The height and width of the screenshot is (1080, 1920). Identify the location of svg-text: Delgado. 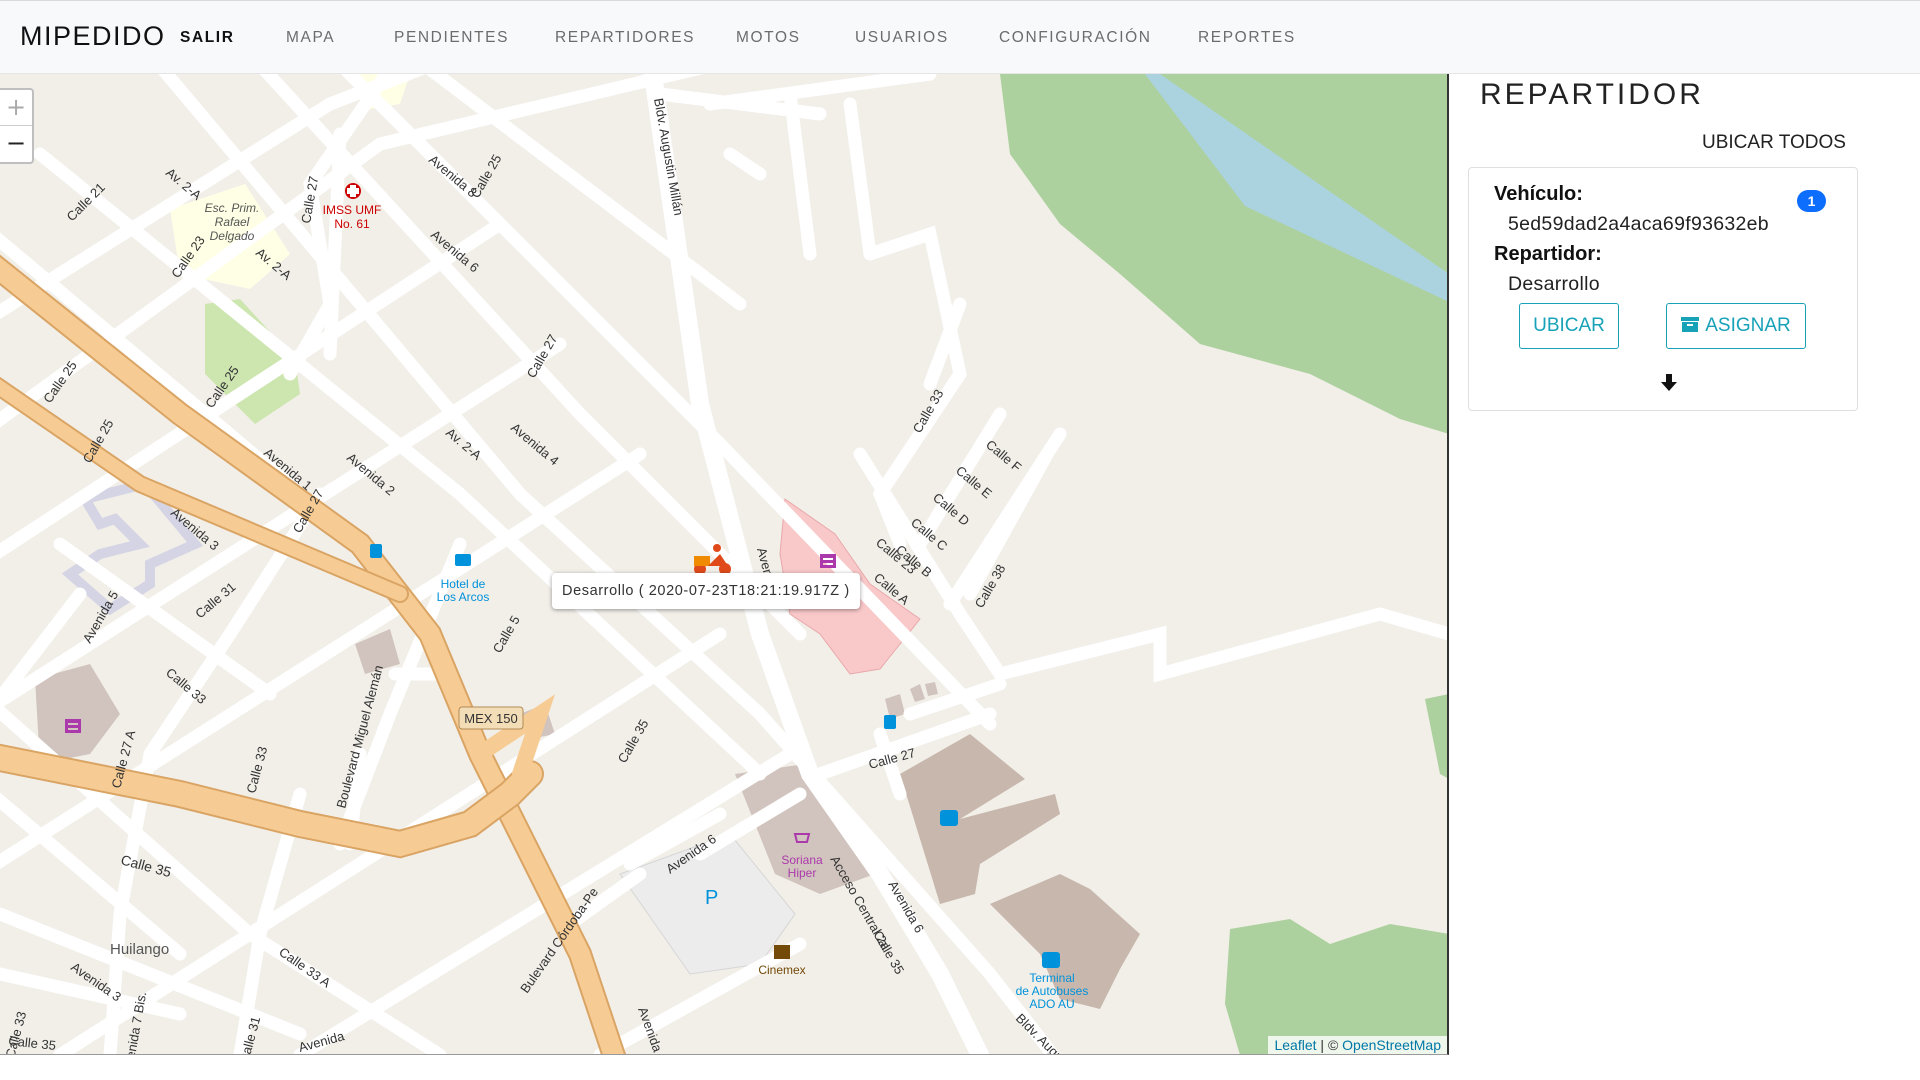
(232, 236).